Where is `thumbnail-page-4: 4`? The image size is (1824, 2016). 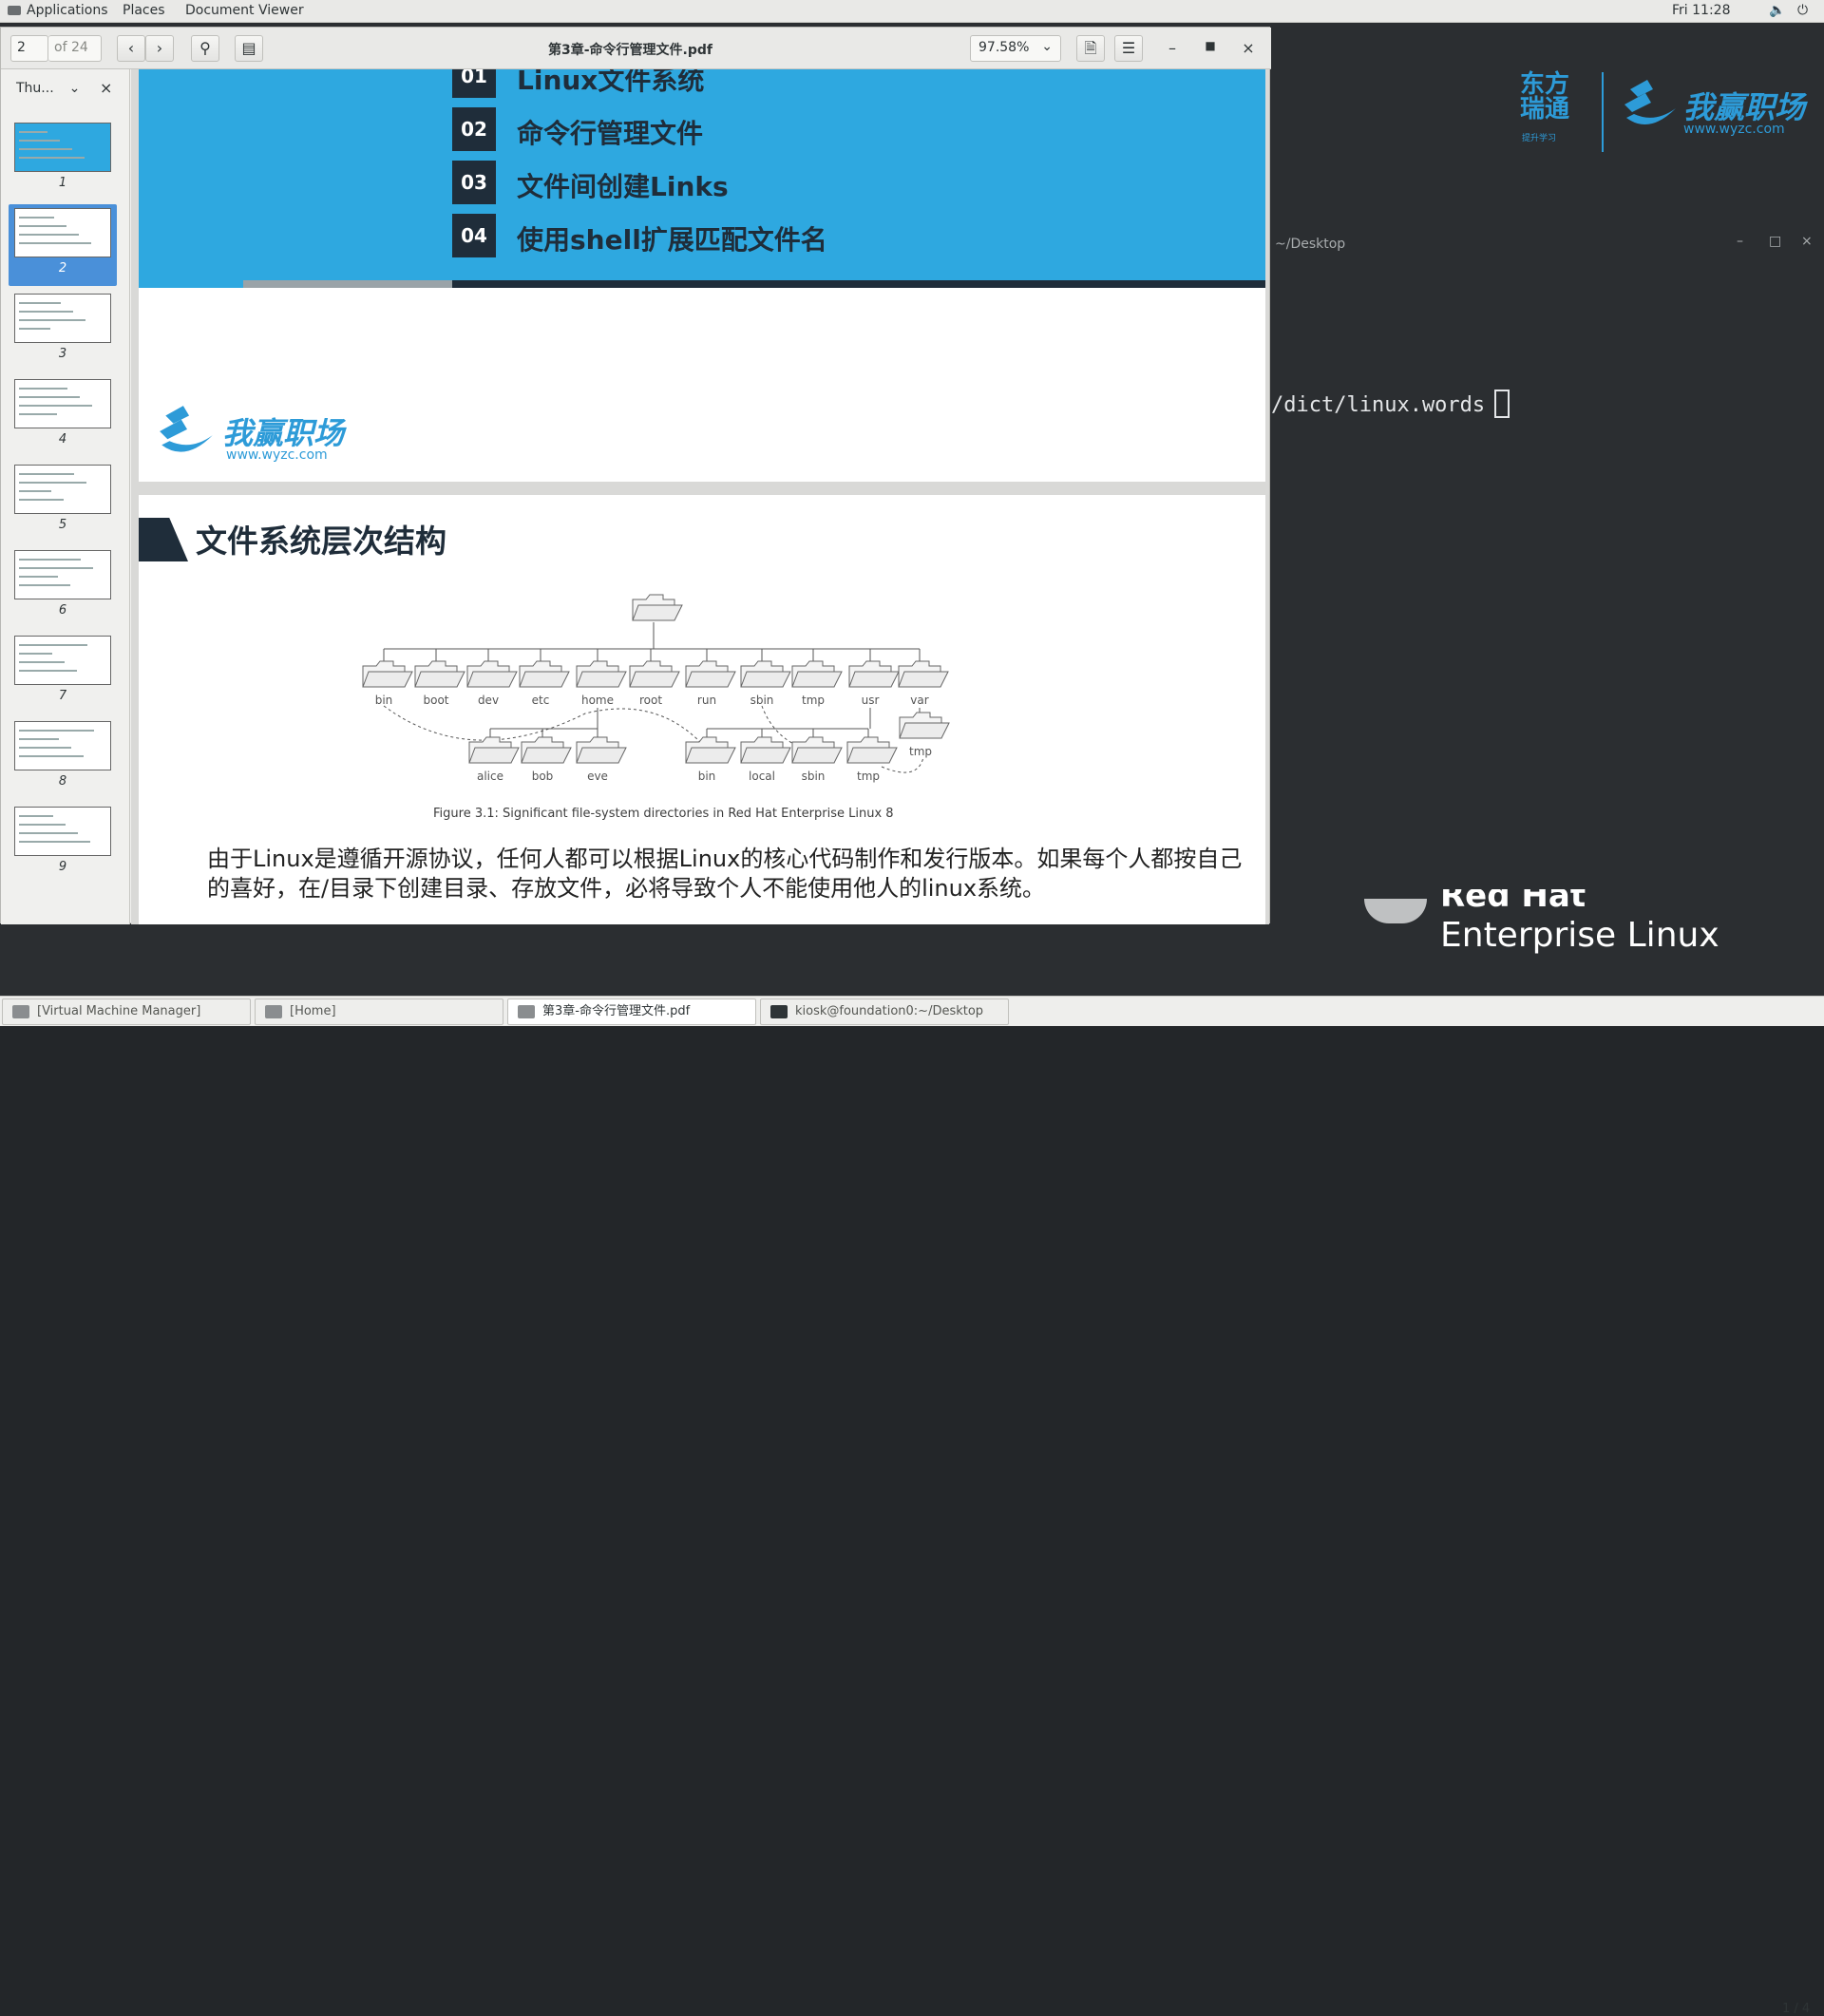 thumbnail-page-4: 4 is located at coordinates (63, 416).